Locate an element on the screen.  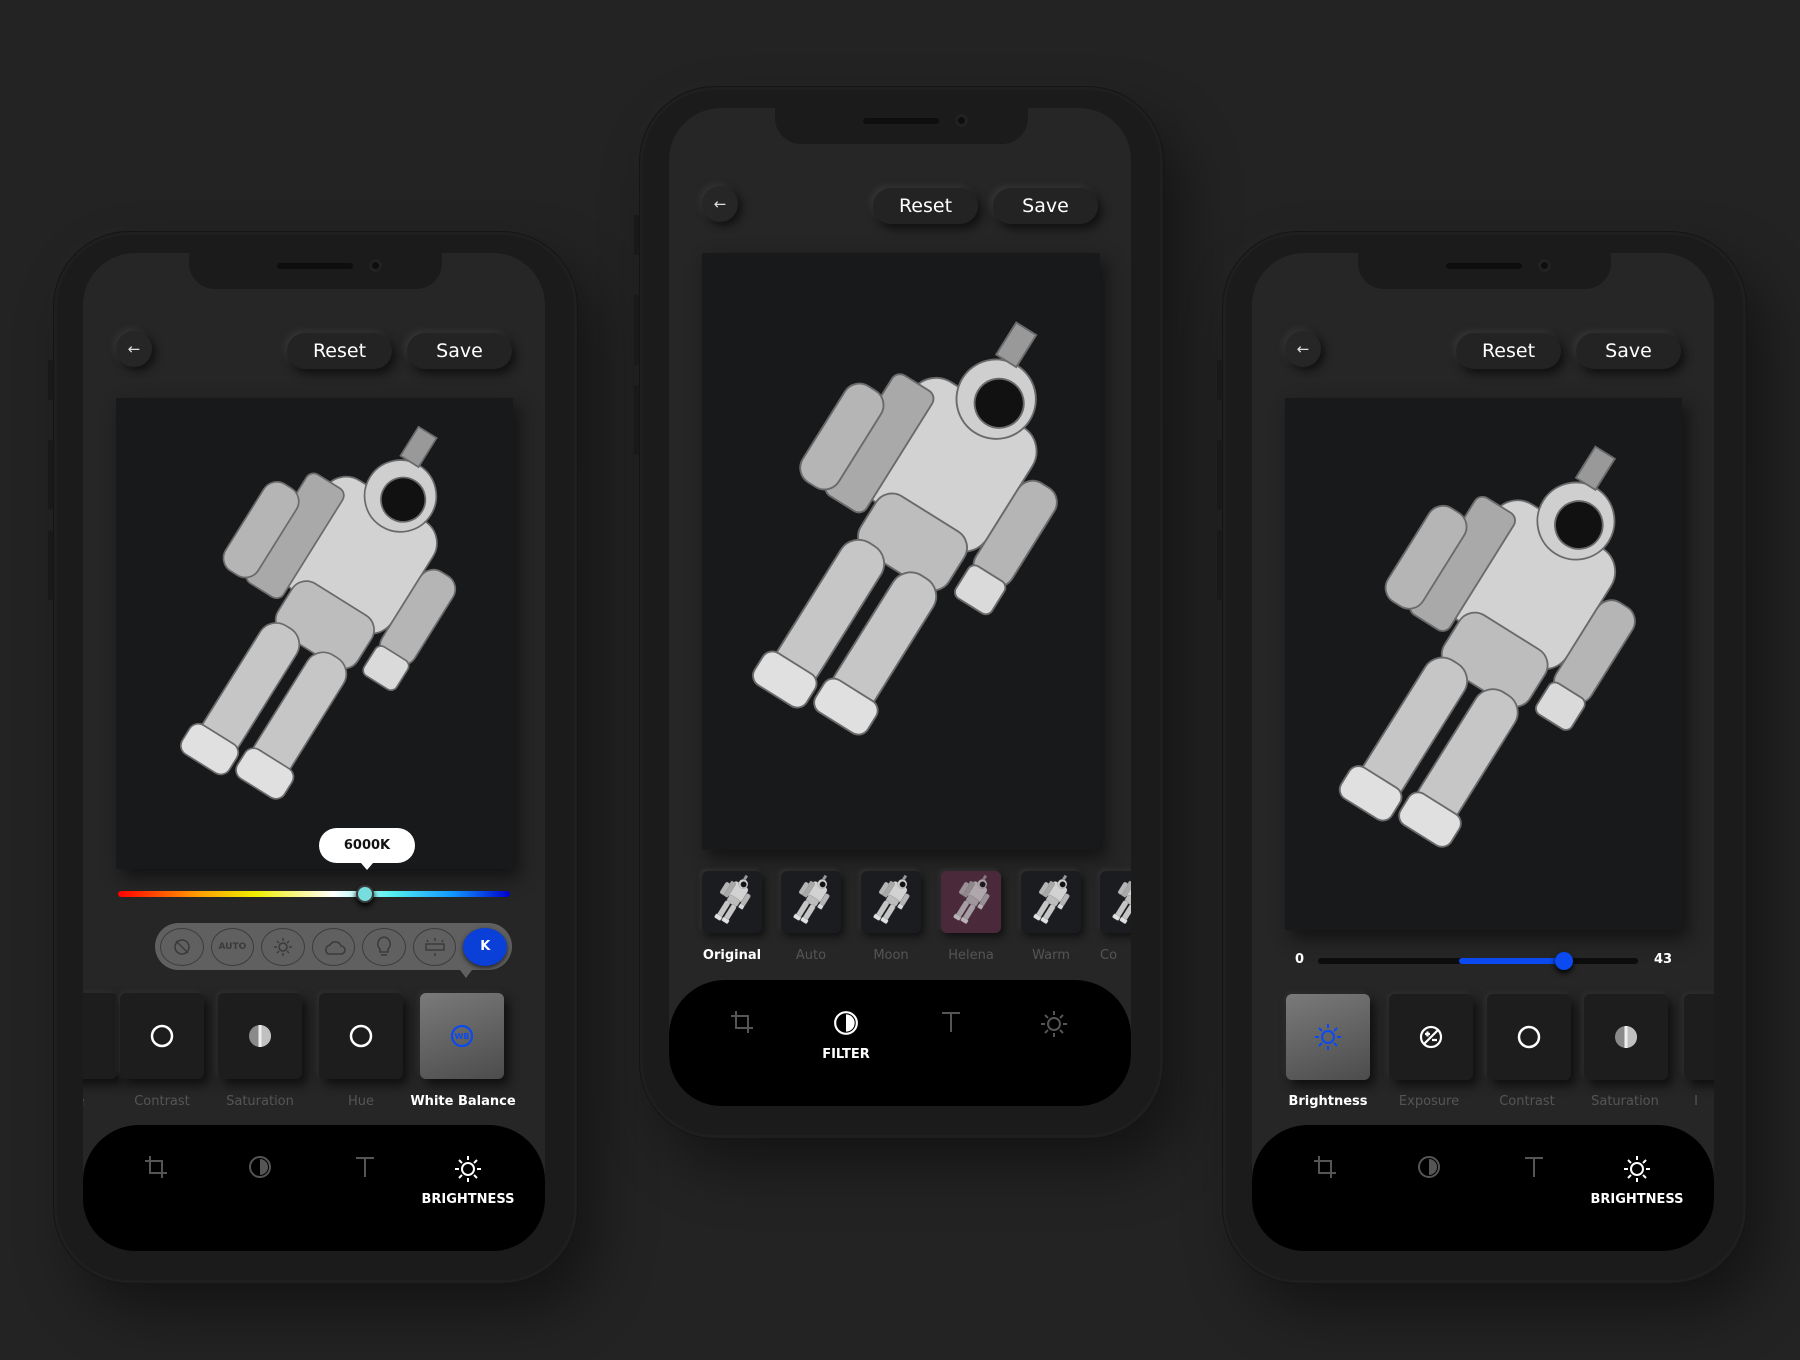
tool-label: Exposure is located at coordinates (1429, 1101).